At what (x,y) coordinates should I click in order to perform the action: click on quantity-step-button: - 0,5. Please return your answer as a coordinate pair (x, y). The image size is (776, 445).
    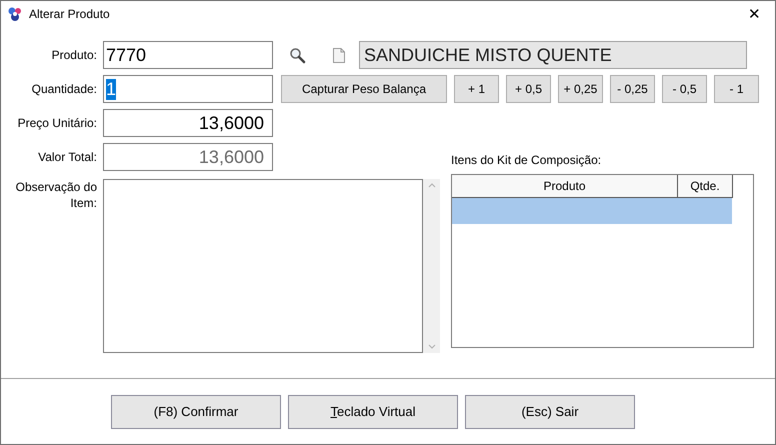
    Looking at the image, I should click on (684, 89).